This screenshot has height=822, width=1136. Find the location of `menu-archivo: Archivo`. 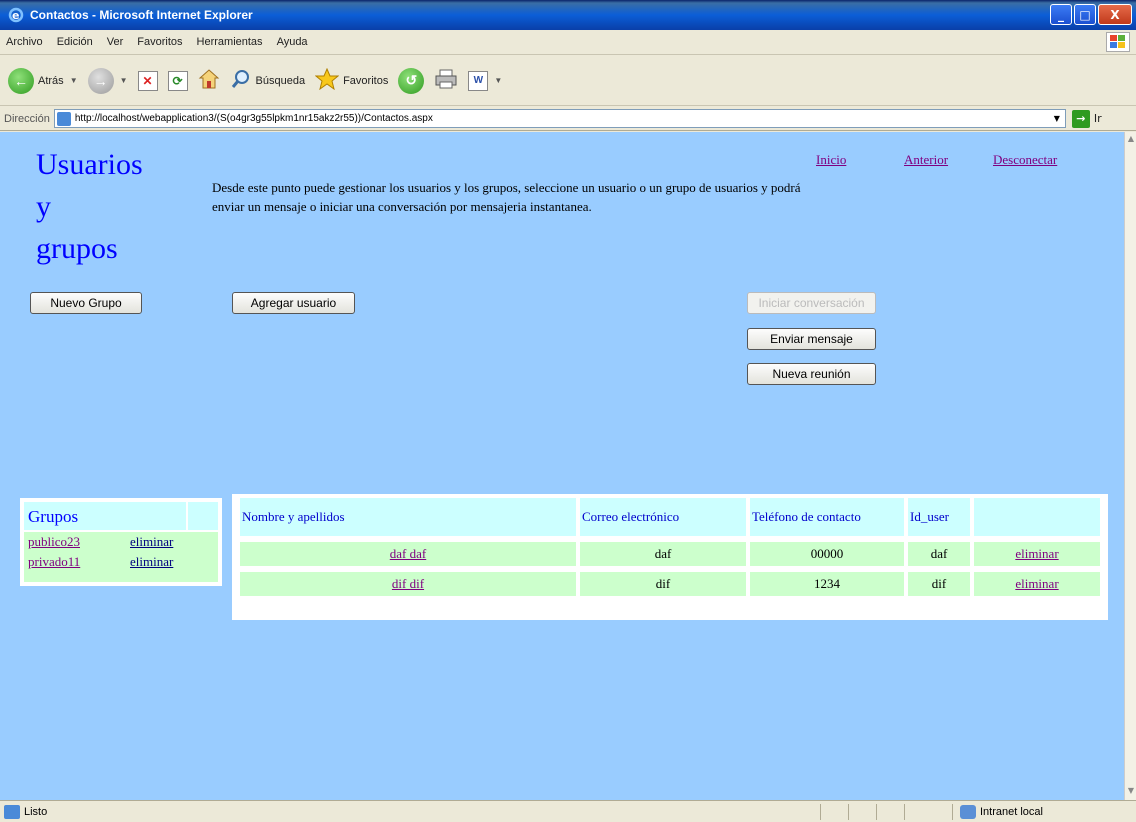

menu-archivo: Archivo is located at coordinates (24, 42).